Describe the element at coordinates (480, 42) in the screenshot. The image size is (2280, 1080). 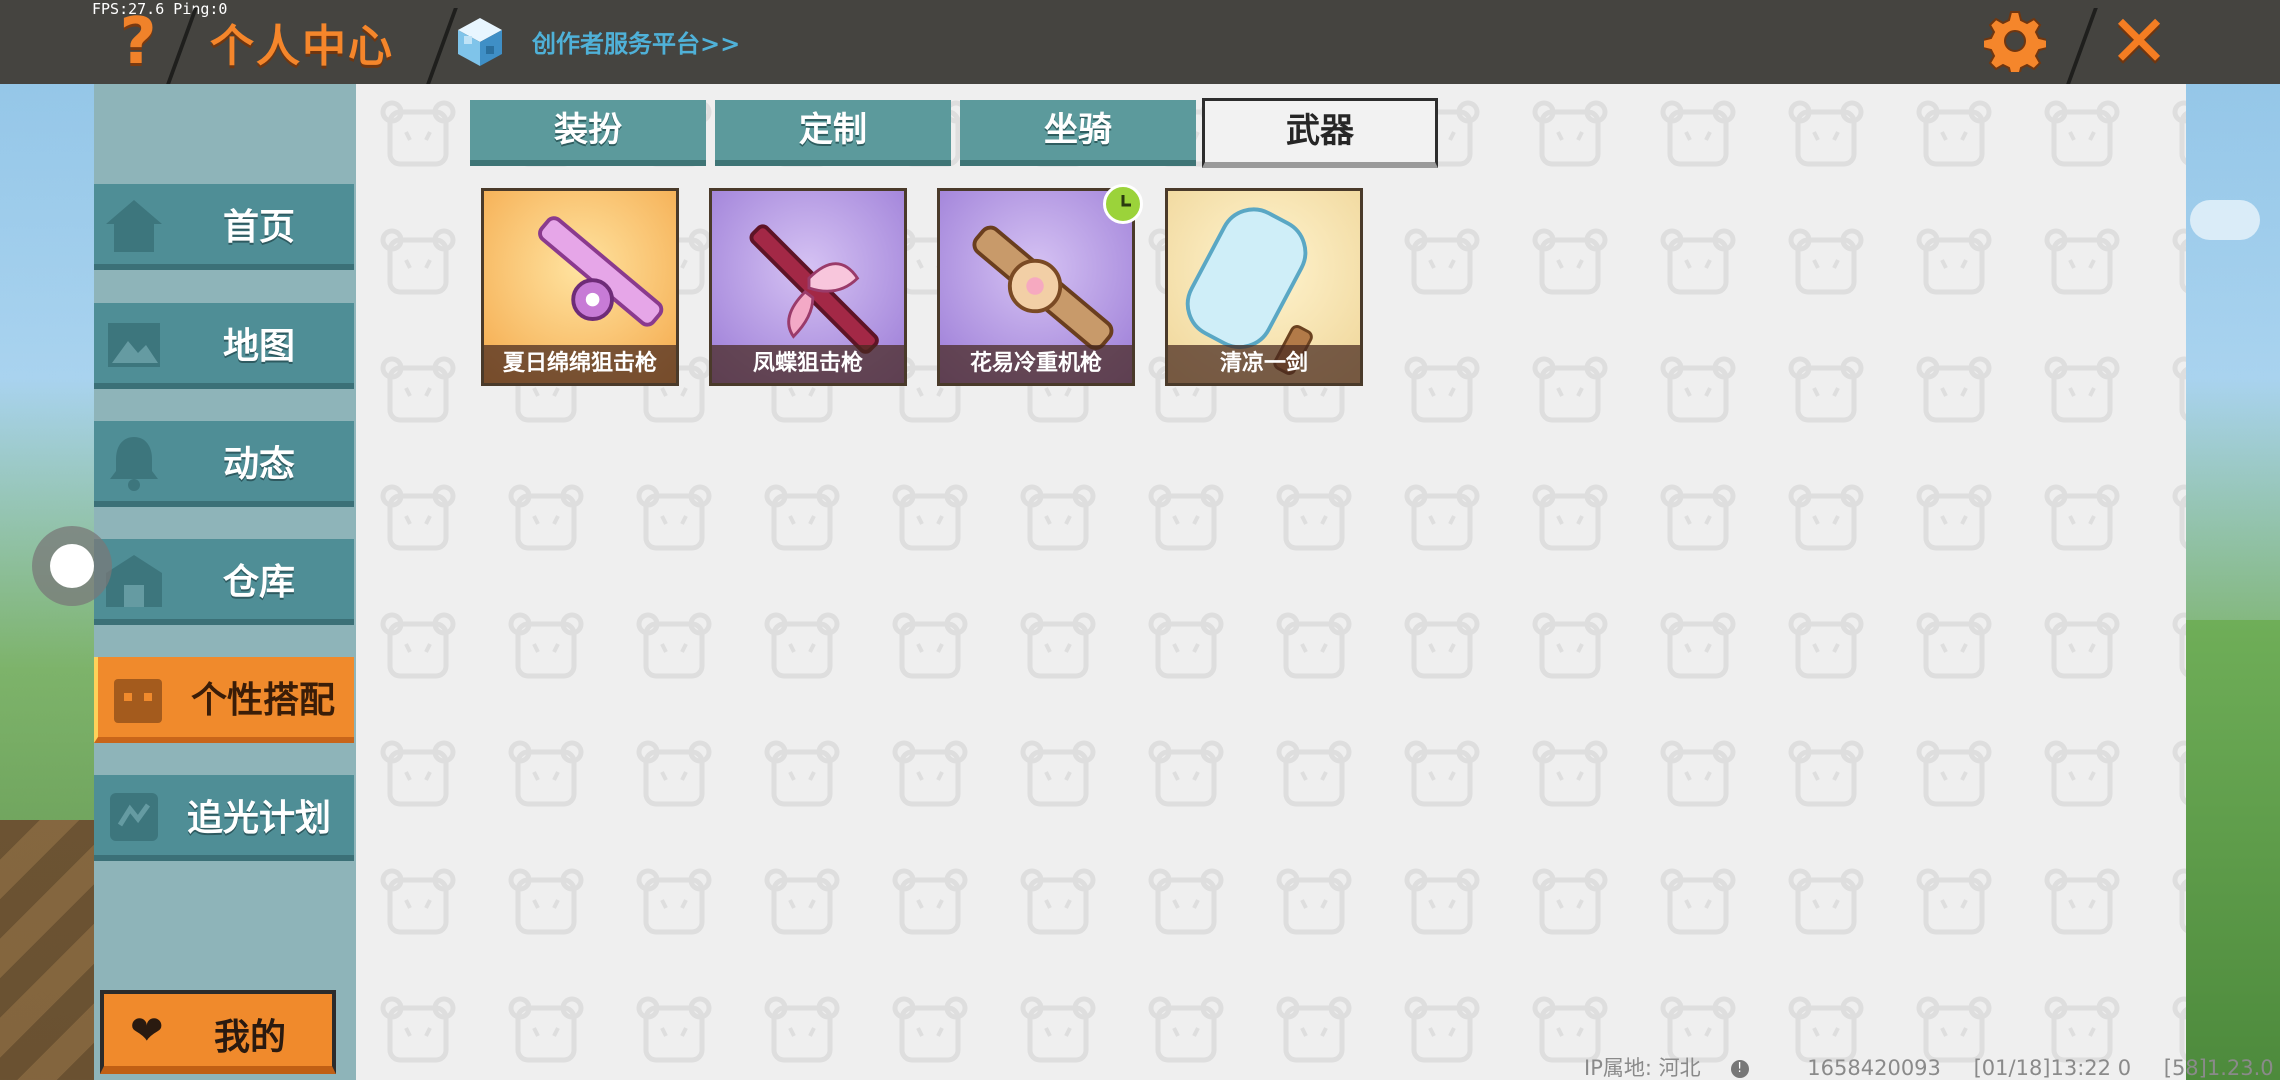
I see `cube-icon` at that location.